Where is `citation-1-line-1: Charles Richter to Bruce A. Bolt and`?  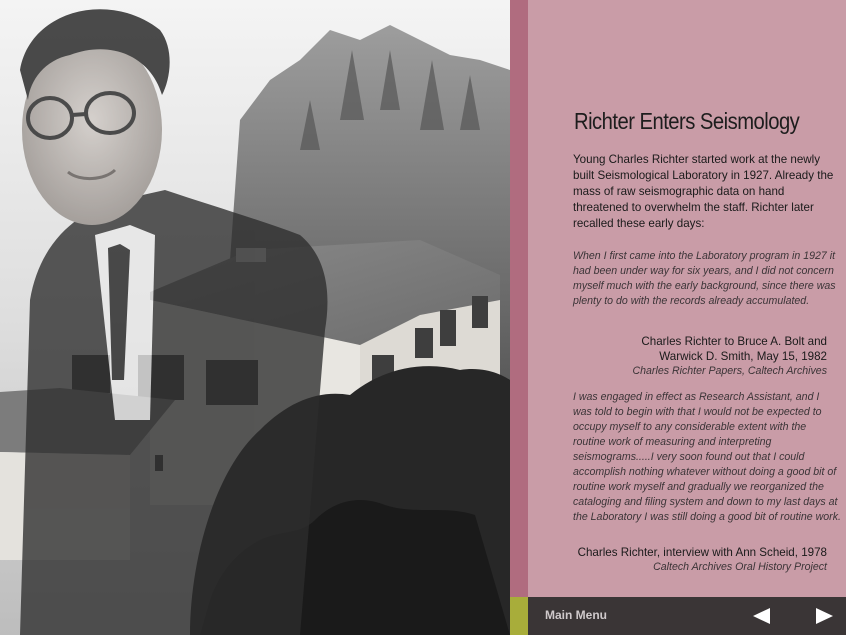 citation-1-line-1: Charles Richter to Bruce A. Bolt and is located at coordinates (734, 341).